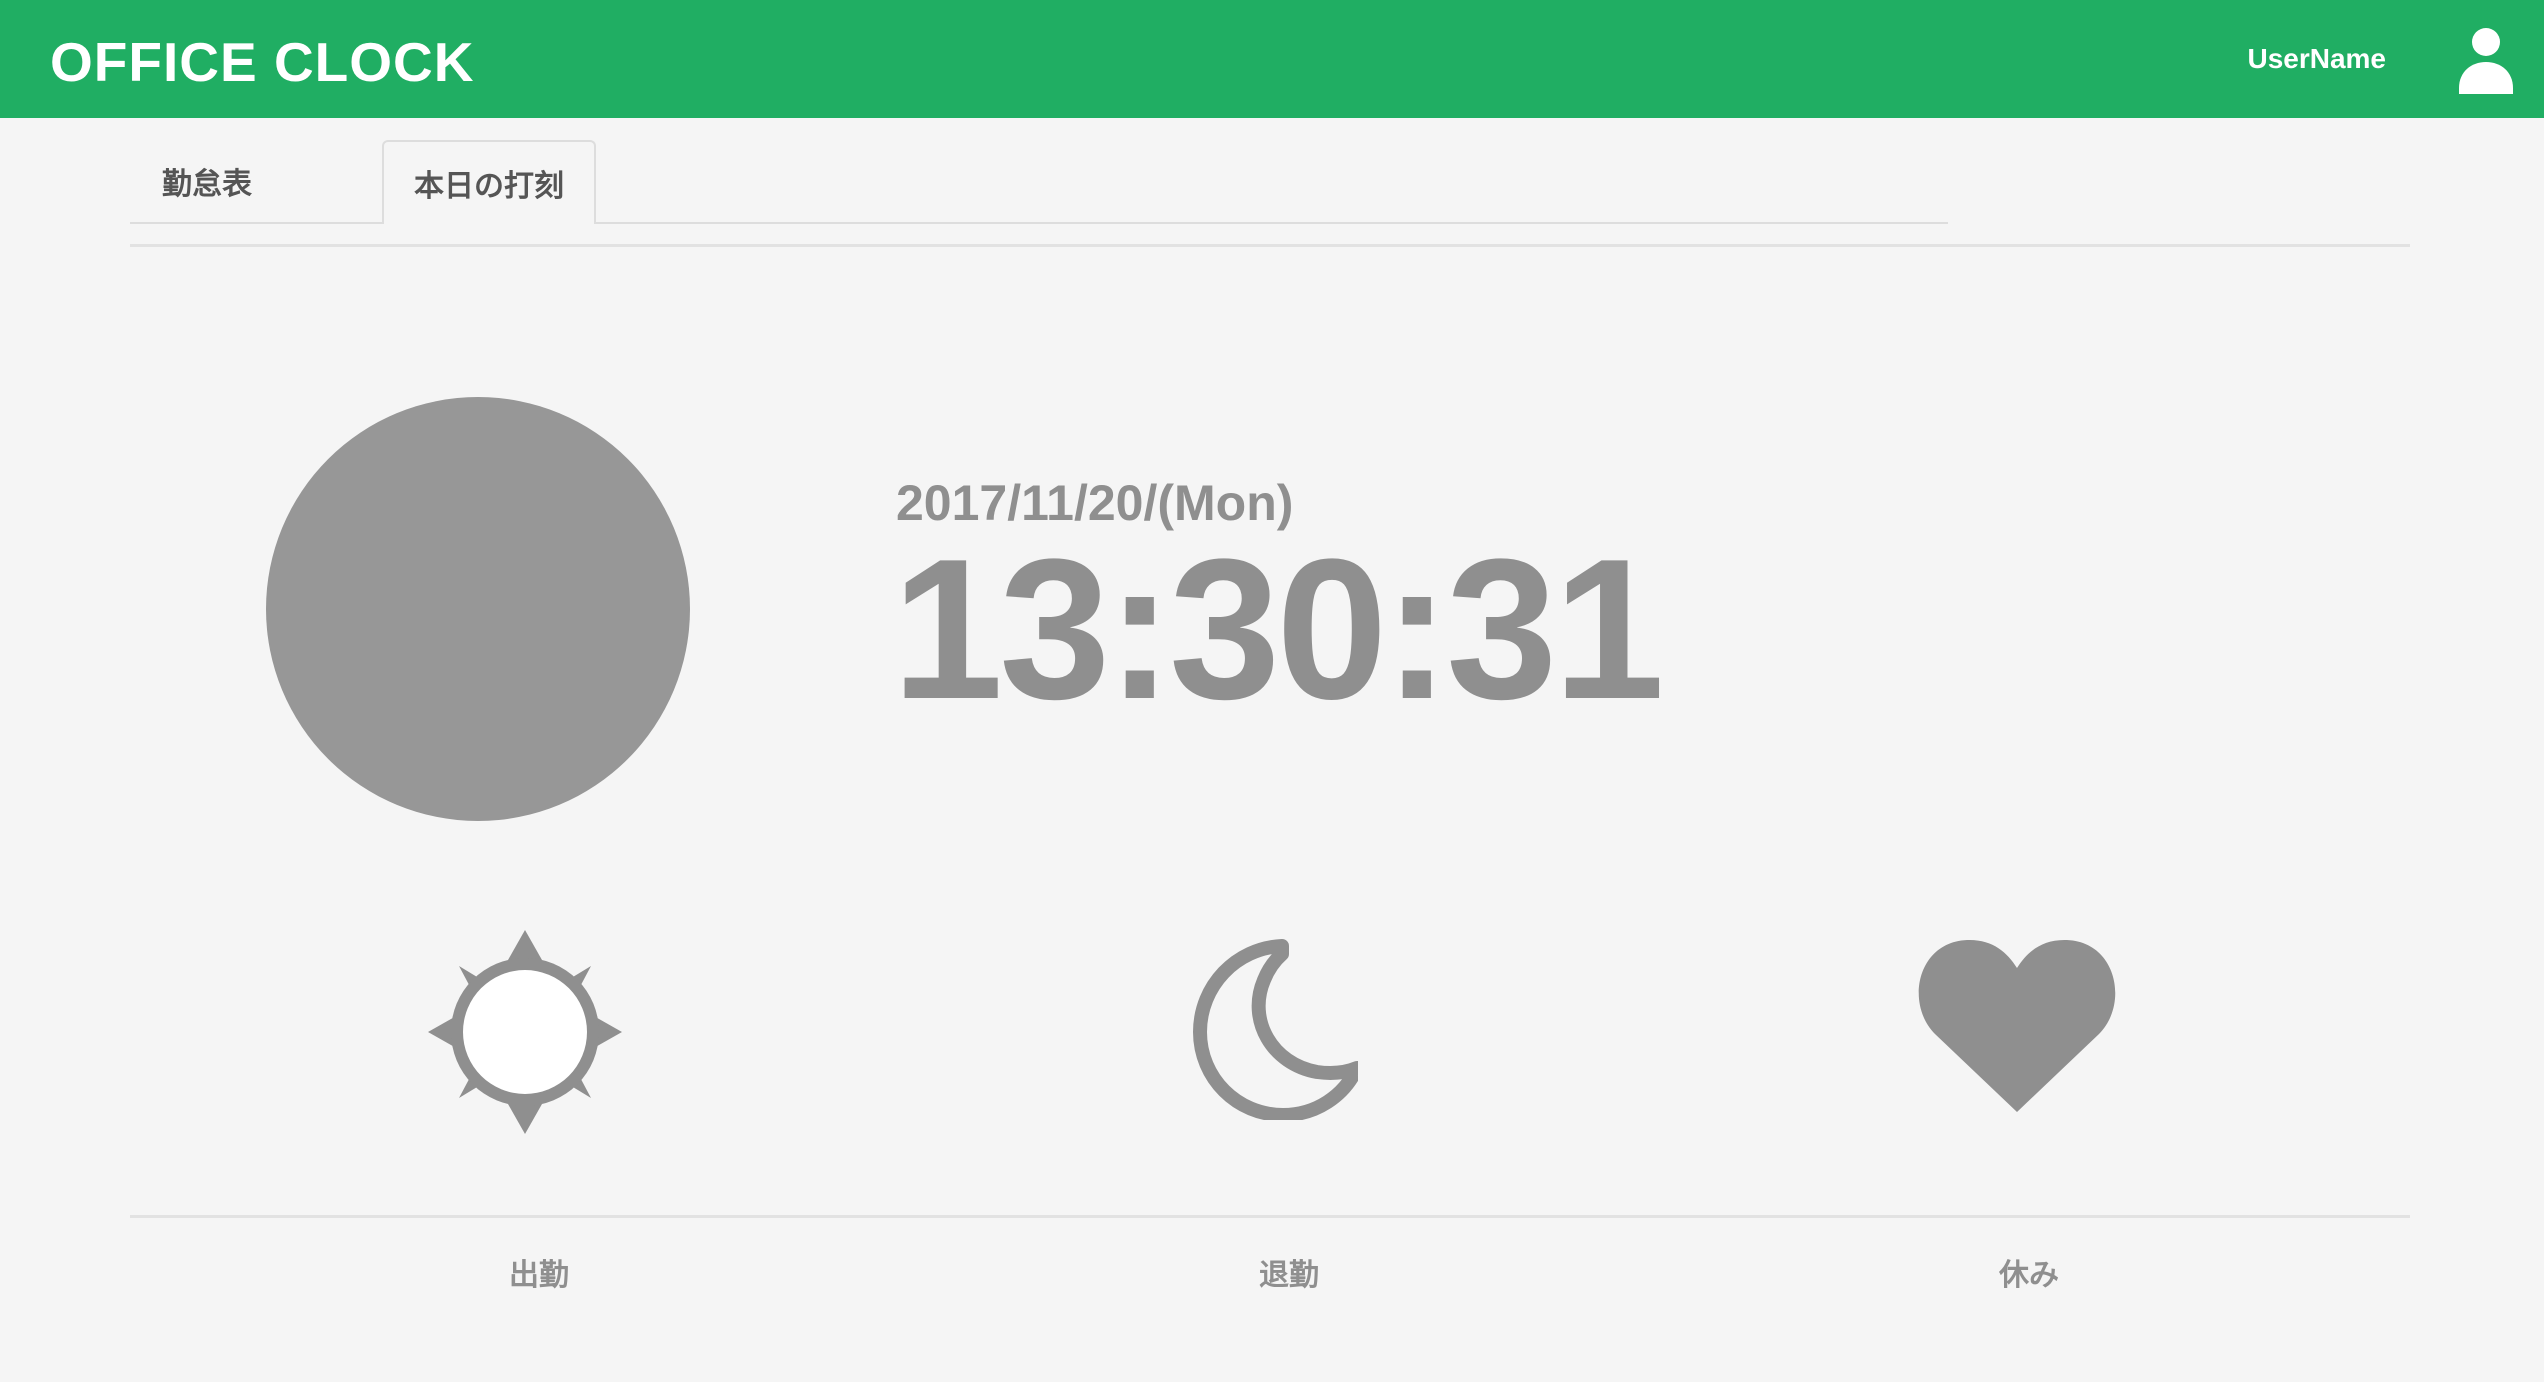 The width and height of the screenshot is (2544, 1382). What do you see at coordinates (1270, 245) in the screenshot?
I see `top-divider` at bounding box center [1270, 245].